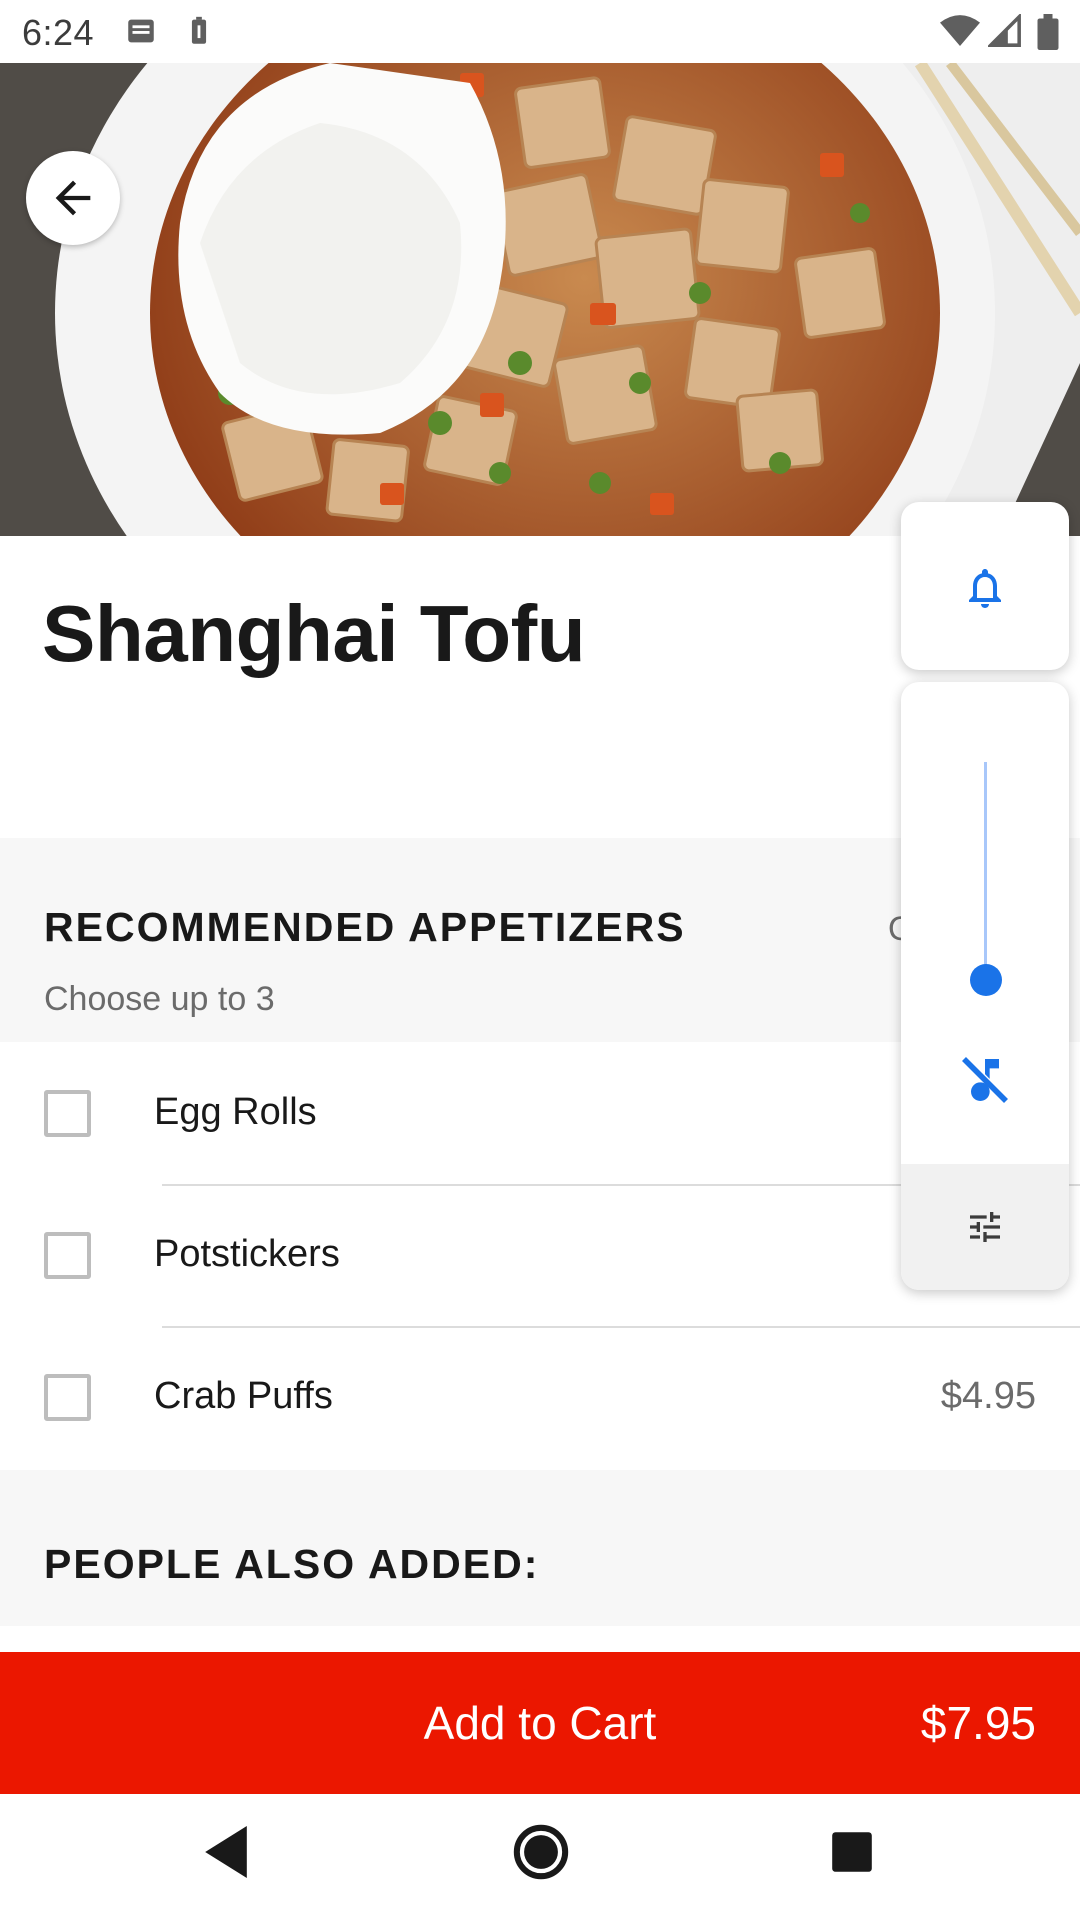 The height and width of the screenshot is (1920, 1080). What do you see at coordinates (141, 33) in the screenshot?
I see `notification-icon` at bounding box center [141, 33].